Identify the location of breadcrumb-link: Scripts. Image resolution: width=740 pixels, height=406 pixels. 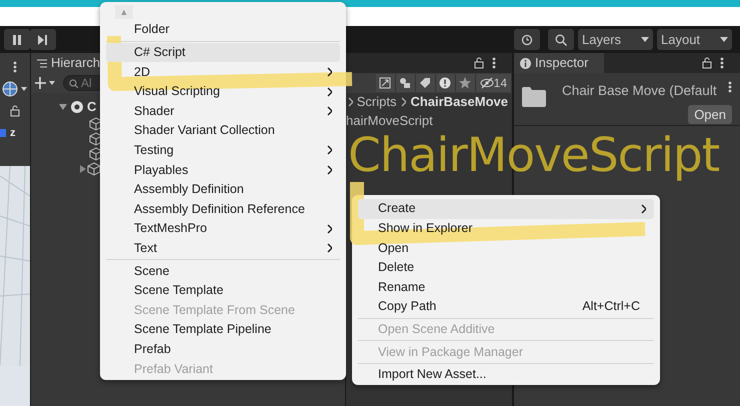
(376, 102).